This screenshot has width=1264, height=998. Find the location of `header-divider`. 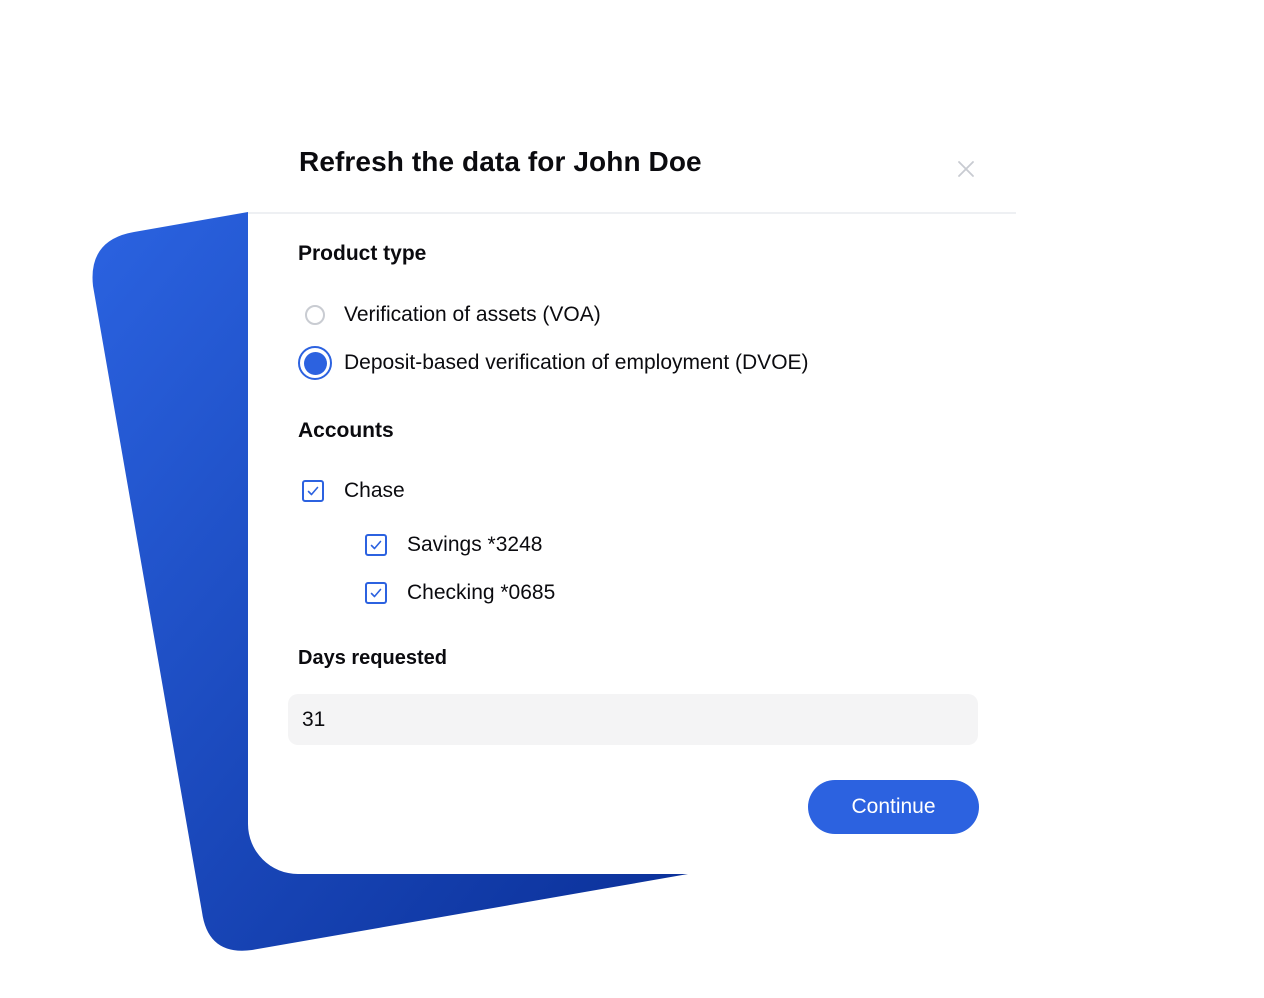

header-divider is located at coordinates (632, 213).